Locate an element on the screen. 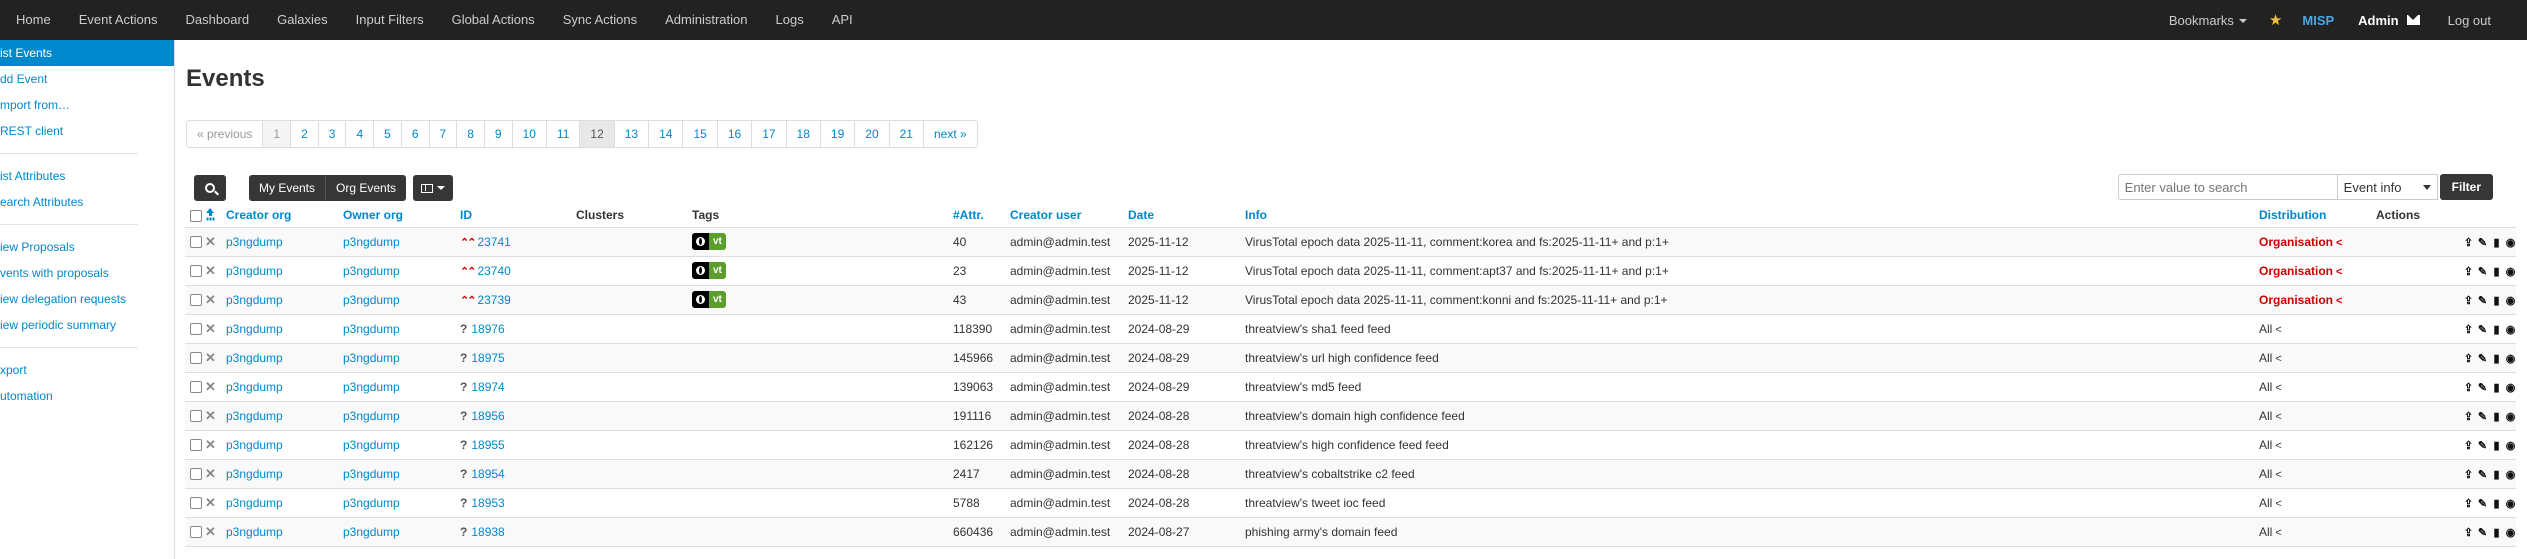 Image resolution: width=2527 pixels, height=559 pixels. event-id-link: 18976 is located at coordinates (487, 329).